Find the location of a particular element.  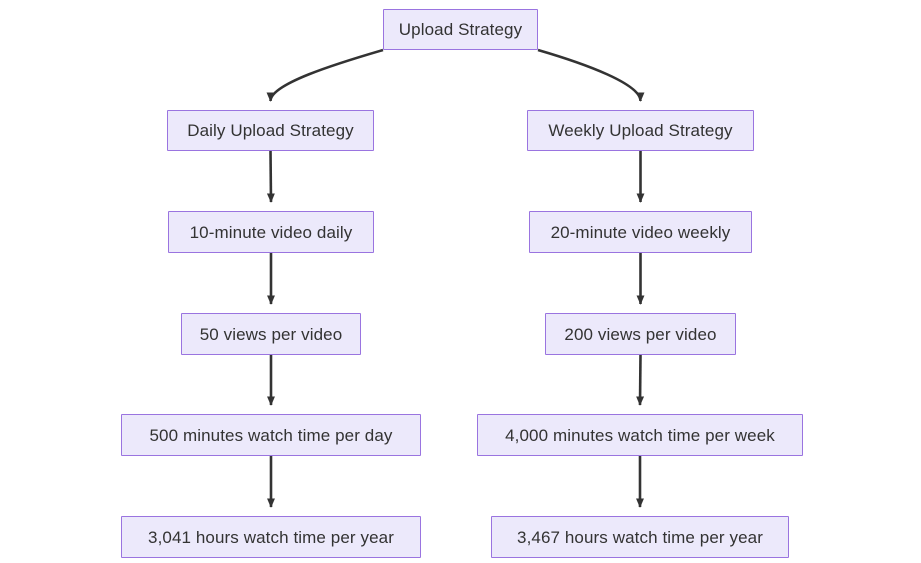

flow-node-w4: 4,000 minutes watch time per week is located at coordinates (640, 435).